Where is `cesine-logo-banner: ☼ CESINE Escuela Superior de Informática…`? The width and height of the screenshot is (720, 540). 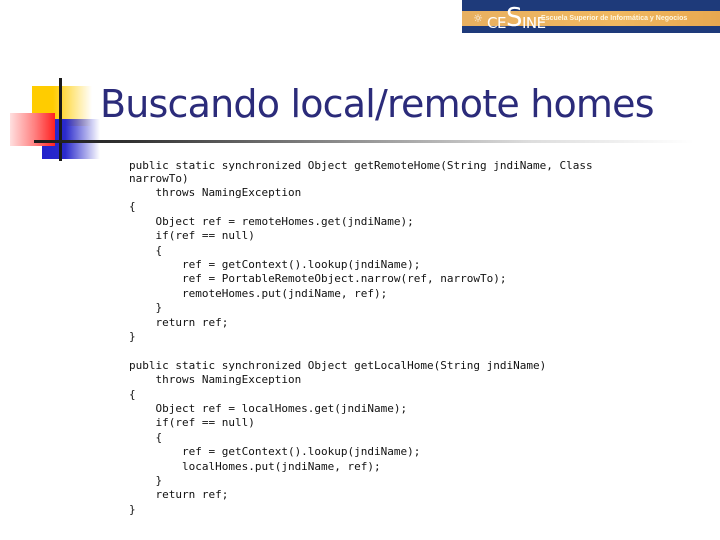 cesine-logo-banner: ☼ CESINE Escuela Superior de Informática… is located at coordinates (591, 16).